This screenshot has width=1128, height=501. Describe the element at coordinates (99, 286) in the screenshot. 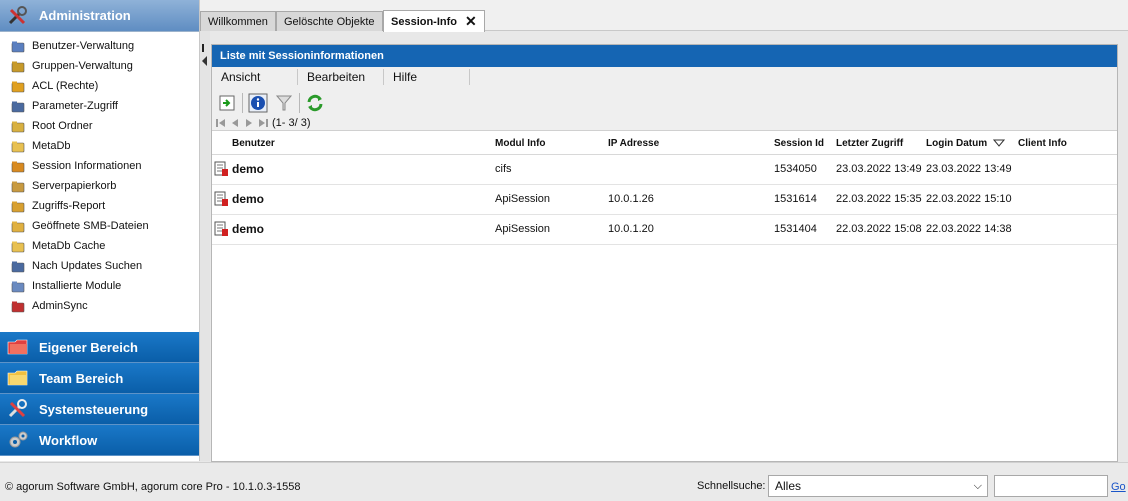

I see `admin-item-installierte-module: Installierte Module` at that location.